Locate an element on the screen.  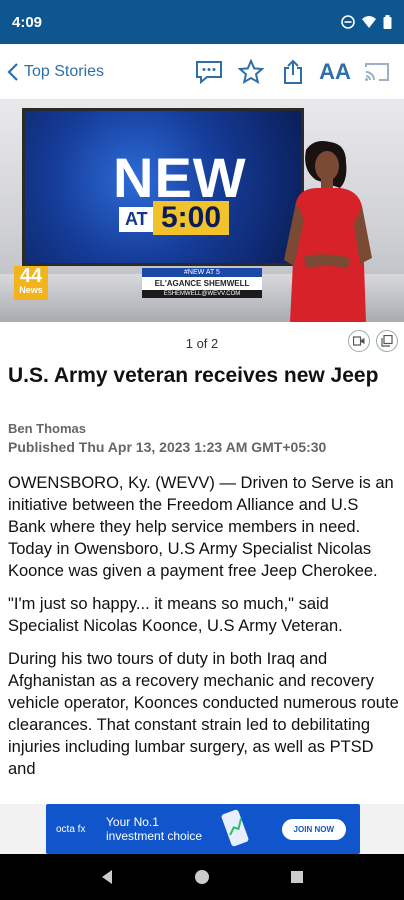
ad-copy: Your No.1 investment choice is located at coordinates (161, 829).